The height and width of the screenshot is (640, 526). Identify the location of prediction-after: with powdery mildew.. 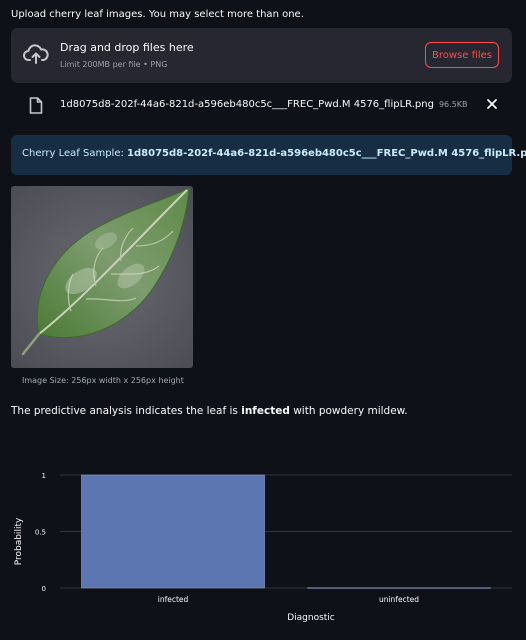
(348, 411).